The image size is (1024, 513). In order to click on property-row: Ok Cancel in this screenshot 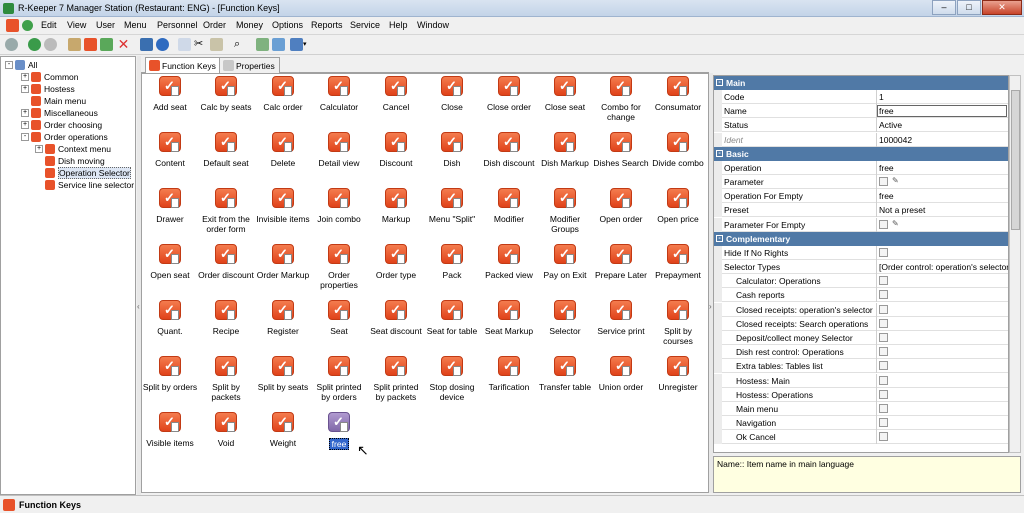, I will do `click(861, 437)`.